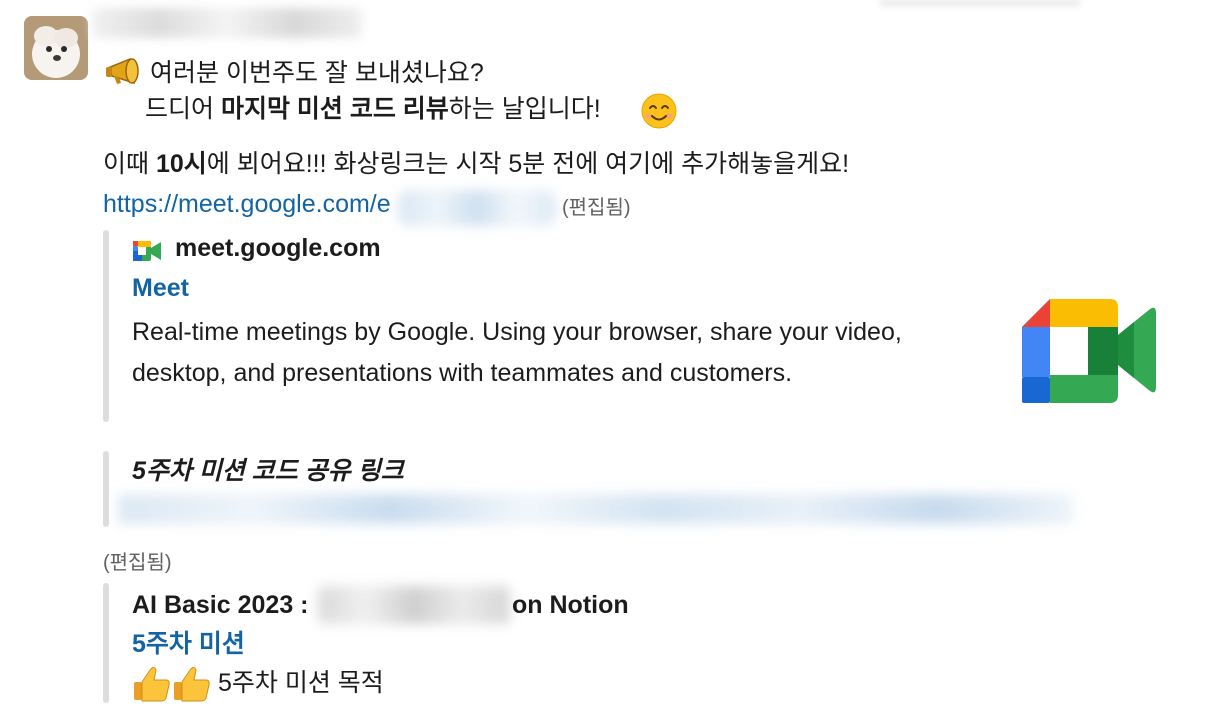  Describe the element at coordinates (106, 489) in the screenshot. I see `quote-bar` at that location.